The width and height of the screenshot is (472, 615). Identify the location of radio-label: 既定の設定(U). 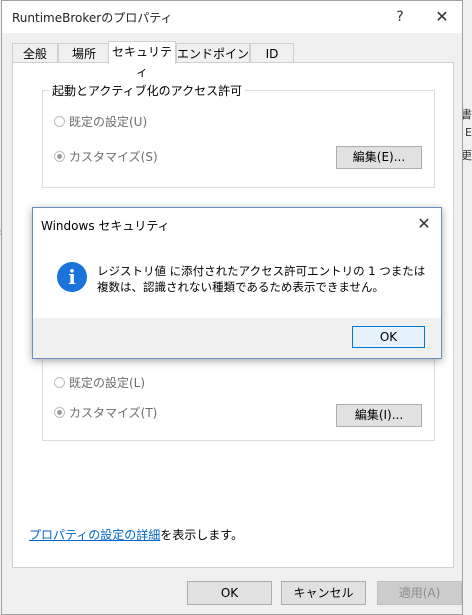
(108, 122).